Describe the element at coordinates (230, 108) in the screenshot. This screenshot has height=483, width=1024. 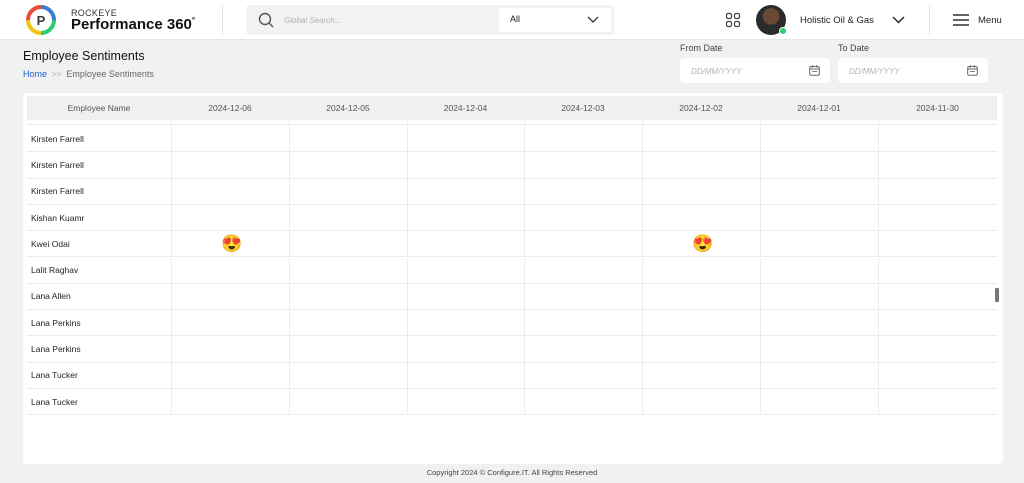
I see `column-header: 2024-12-06` at that location.